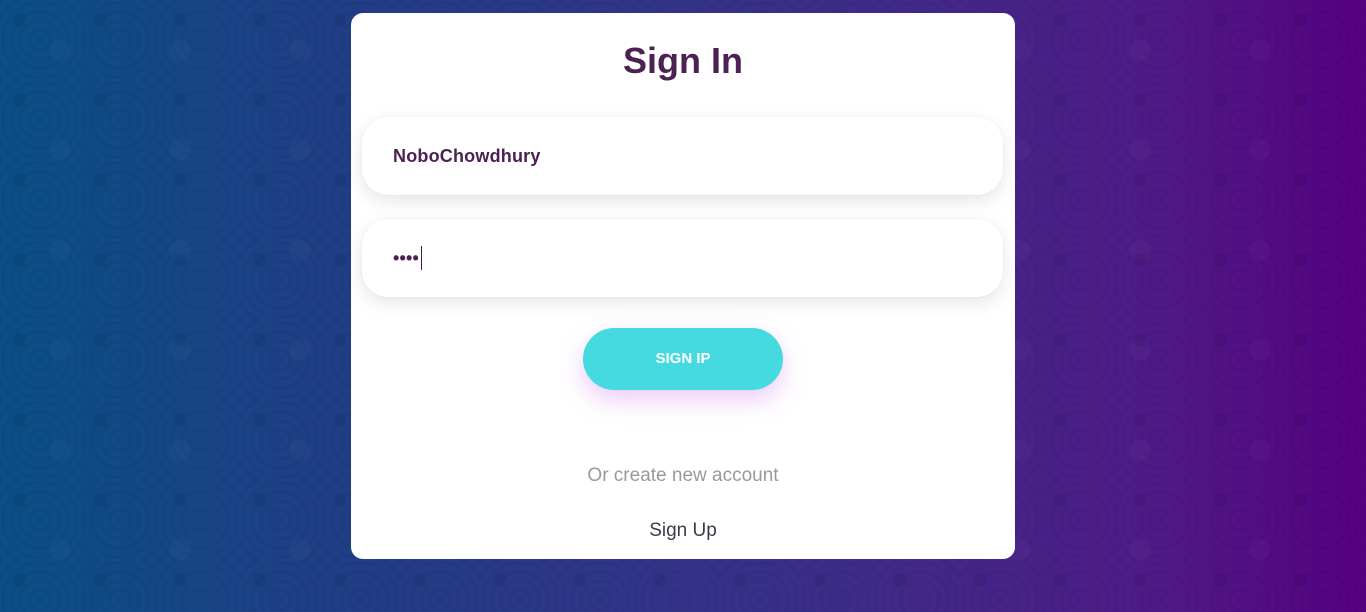  I want to click on password-field: ••••, so click(682, 258).